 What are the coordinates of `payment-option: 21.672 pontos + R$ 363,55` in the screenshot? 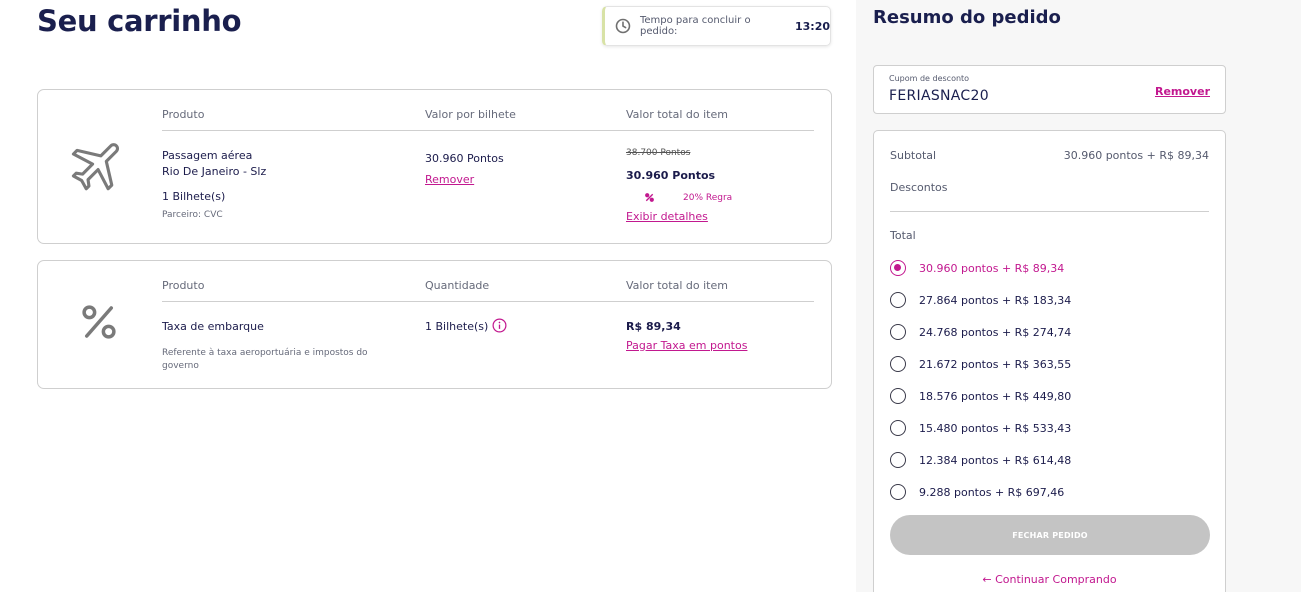 It's located at (980, 364).